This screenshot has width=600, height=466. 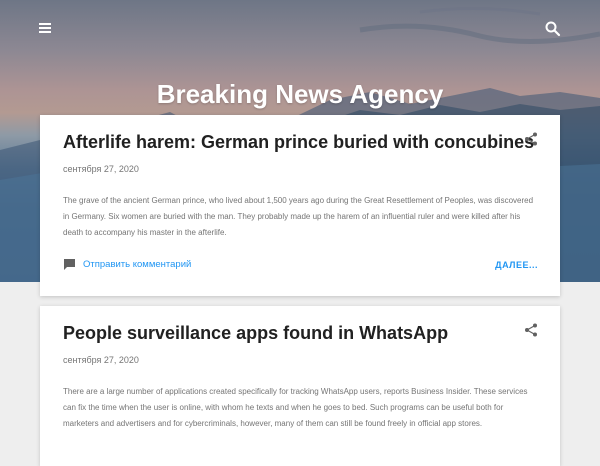 I want to click on comment-link-label: Отправить комментарий, so click(x=137, y=264).